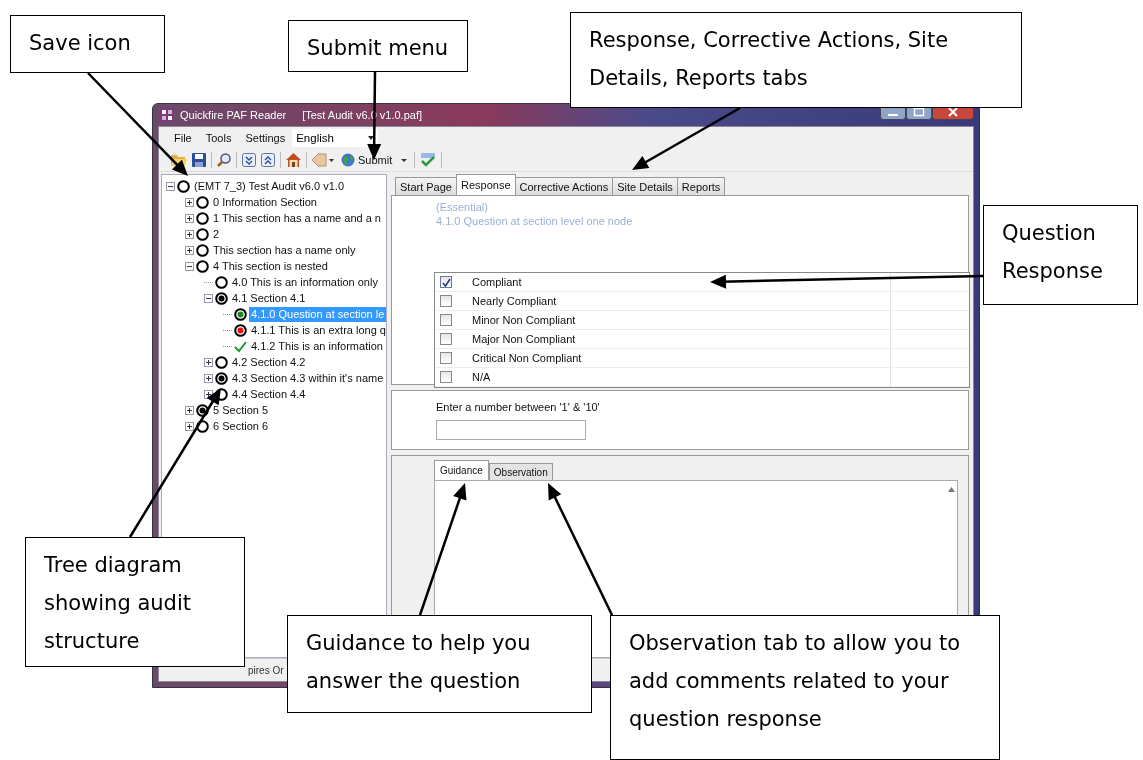 The height and width of the screenshot is (760, 1143). What do you see at coordinates (486, 184) in the screenshot?
I see `tab: Response` at bounding box center [486, 184].